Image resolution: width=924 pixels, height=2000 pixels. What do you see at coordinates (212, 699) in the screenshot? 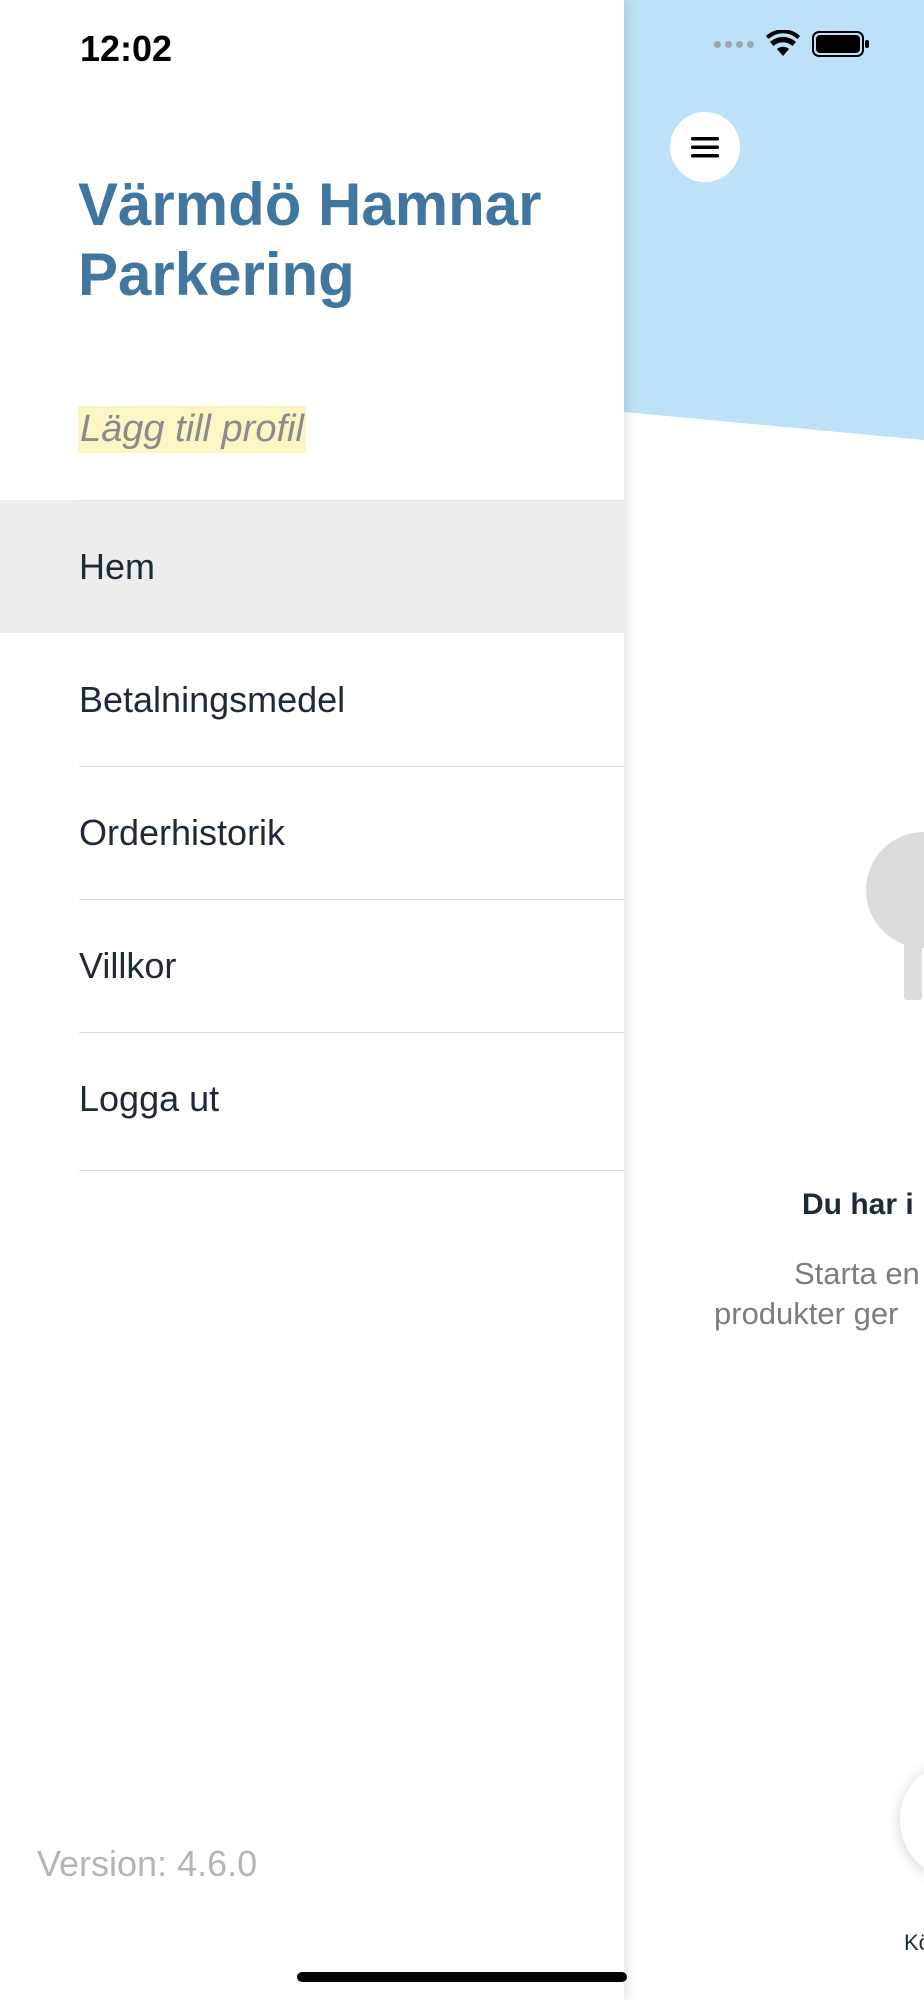
I see `menu-item-label: Betalningsmedel` at bounding box center [212, 699].